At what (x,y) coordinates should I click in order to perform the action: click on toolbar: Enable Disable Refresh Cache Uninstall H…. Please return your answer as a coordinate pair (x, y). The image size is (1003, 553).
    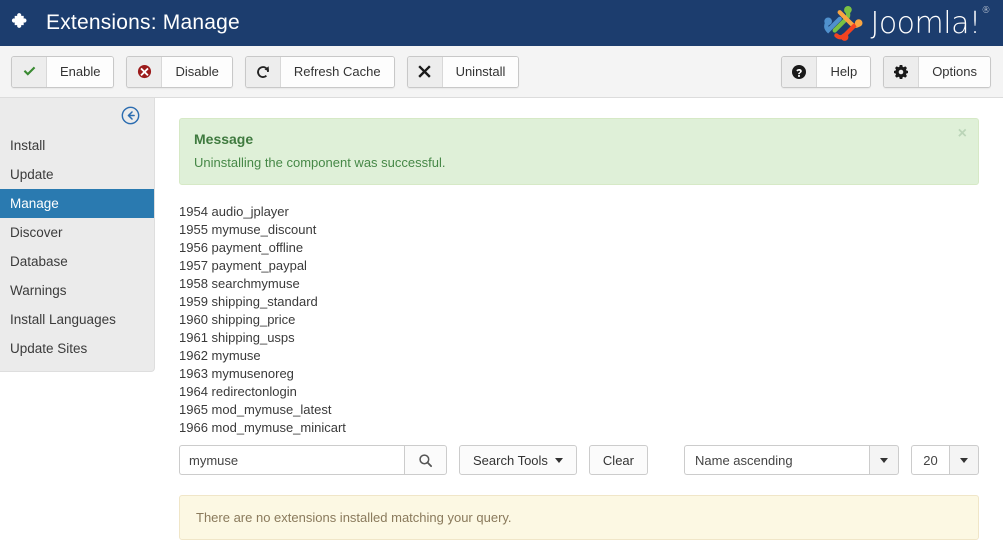
    Looking at the image, I should click on (501, 72).